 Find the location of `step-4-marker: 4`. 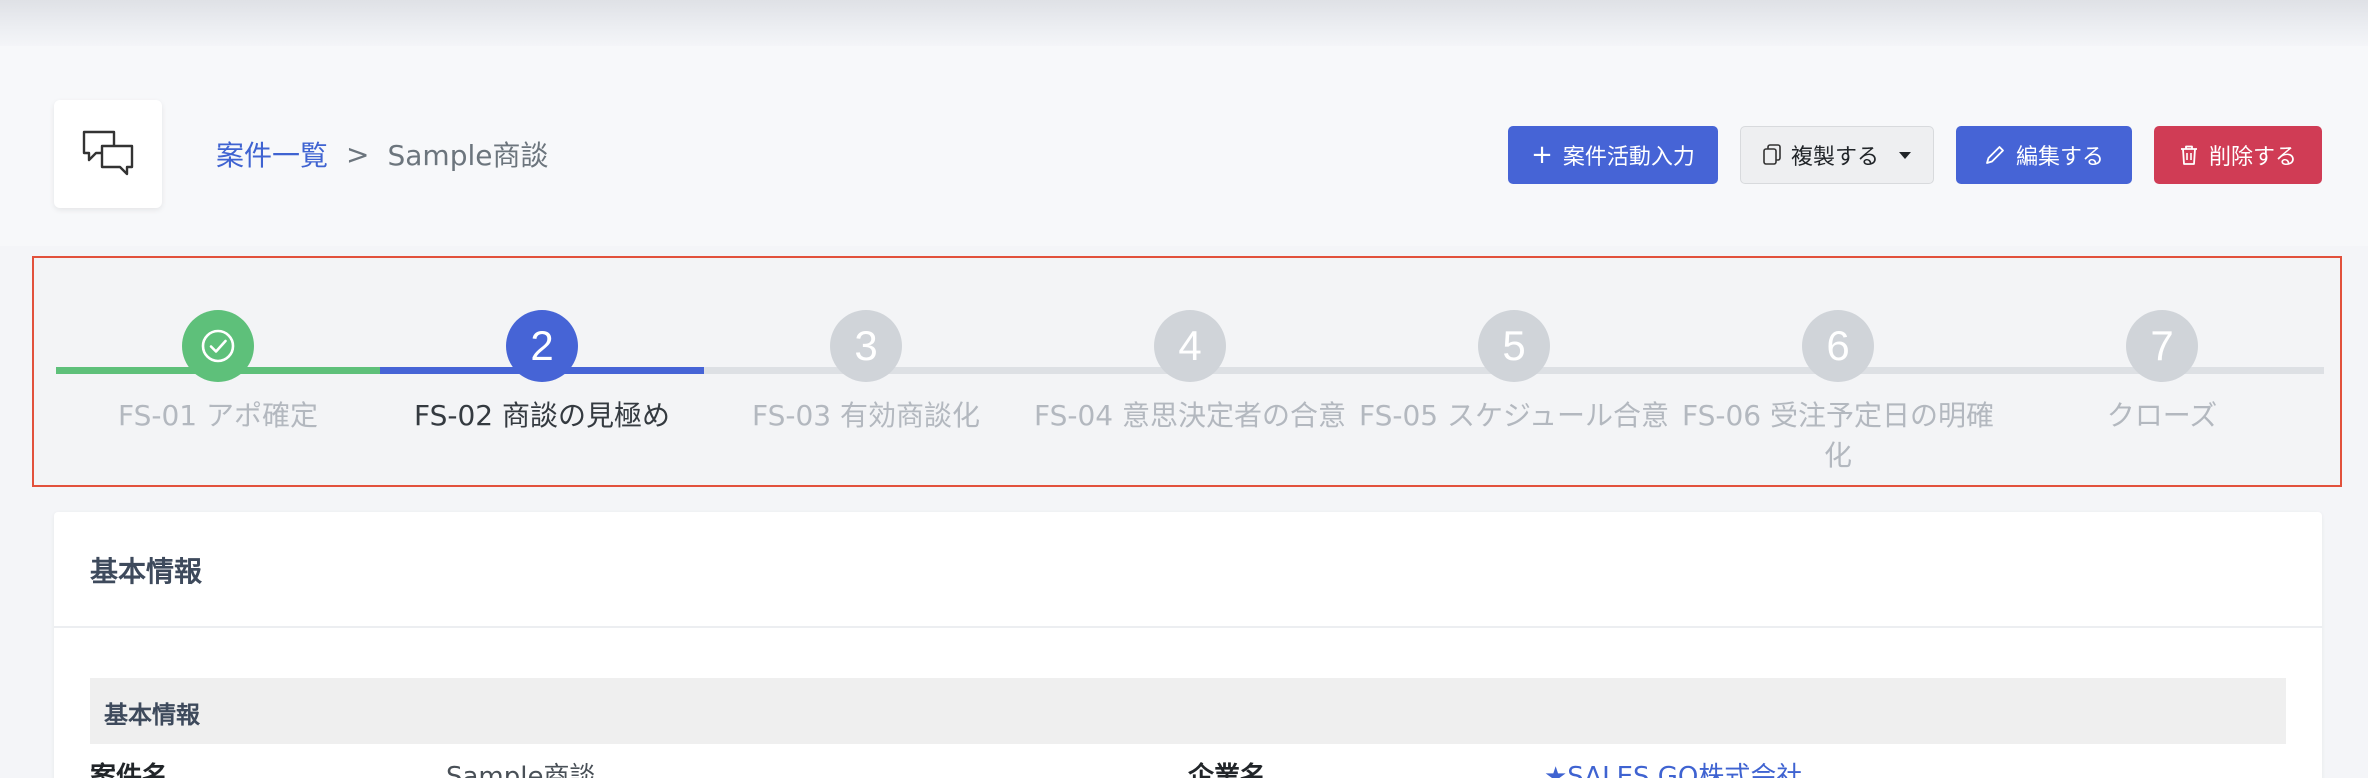

step-4-marker: 4 is located at coordinates (1190, 346).